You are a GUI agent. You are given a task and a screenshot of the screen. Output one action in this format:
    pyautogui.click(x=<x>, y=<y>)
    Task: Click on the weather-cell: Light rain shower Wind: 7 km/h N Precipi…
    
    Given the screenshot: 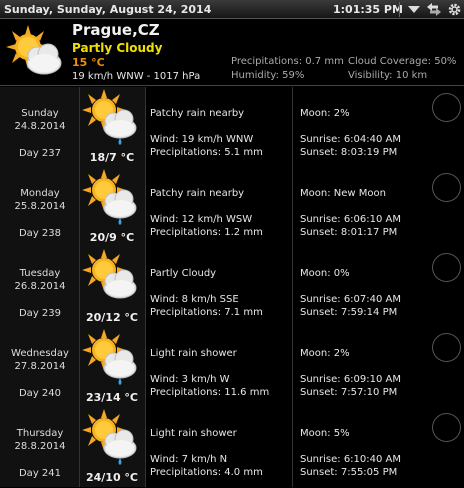 What is the action you would take?
    pyautogui.click(x=219, y=447)
    